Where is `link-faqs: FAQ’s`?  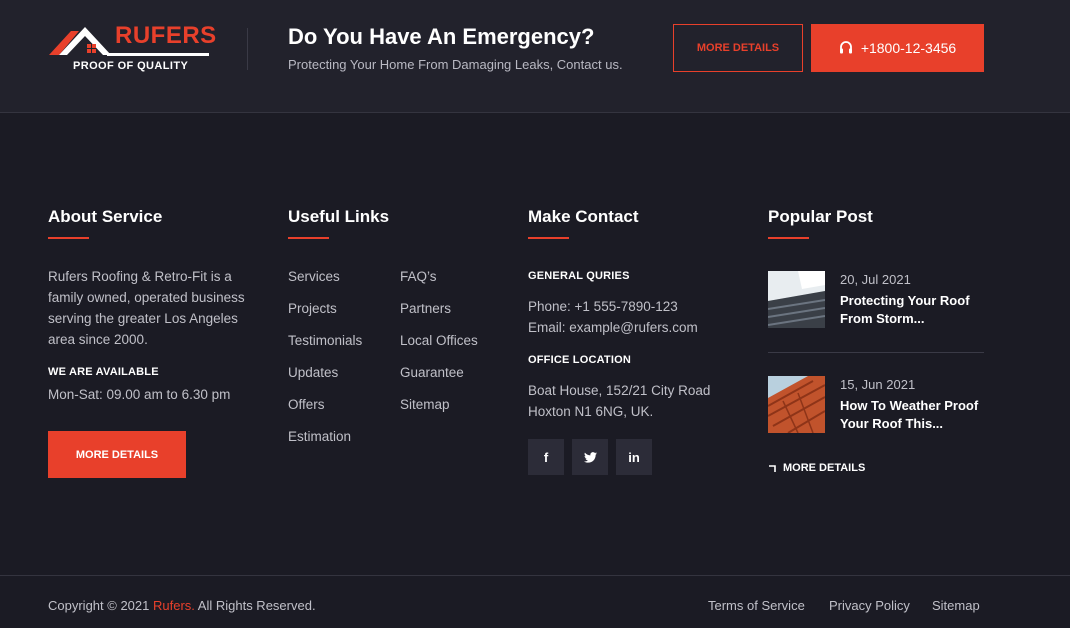 link-faqs: FAQ’s is located at coordinates (439, 282).